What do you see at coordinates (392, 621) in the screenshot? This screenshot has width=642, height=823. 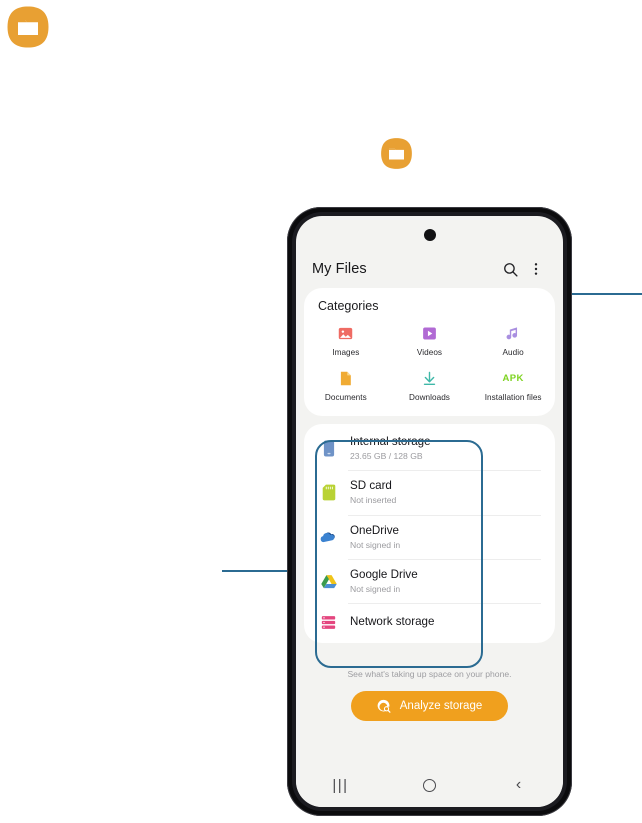 I see `storage-item-title: Network storage` at bounding box center [392, 621].